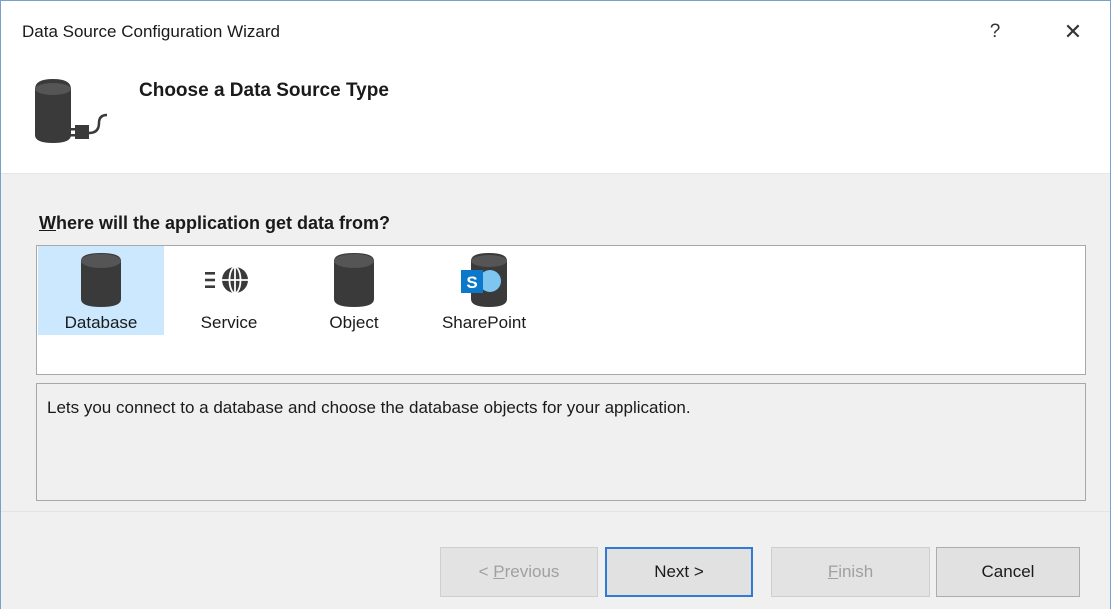 Image resolution: width=1111 pixels, height=609 pixels. I want to click on help-button: ?, so click(995, 32).